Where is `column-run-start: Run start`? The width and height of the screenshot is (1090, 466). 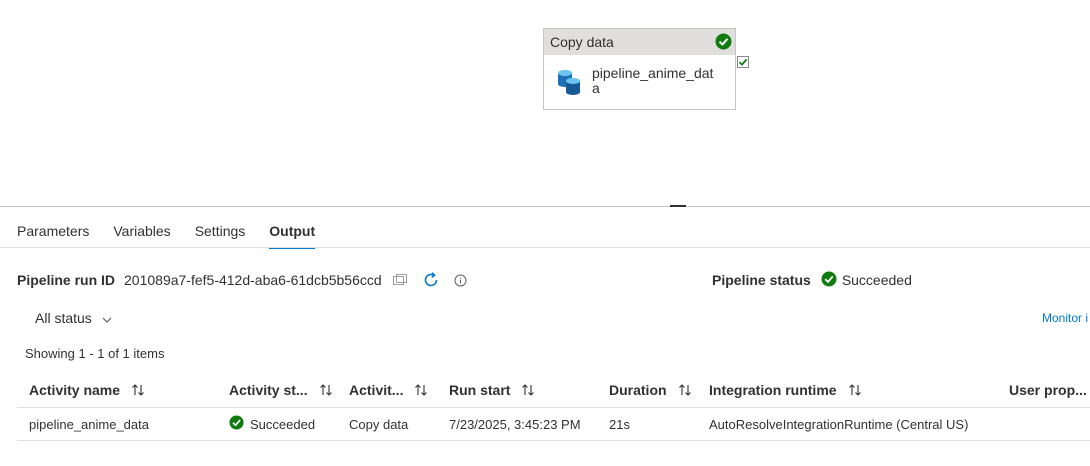 column-run-start: Run start is located at coordinates (492, 389).